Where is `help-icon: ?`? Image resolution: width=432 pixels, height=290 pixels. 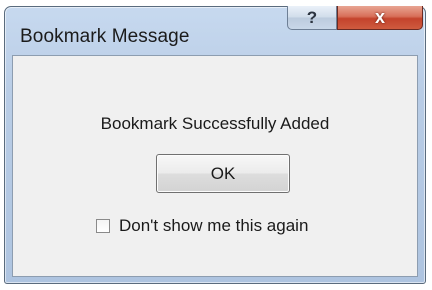 help-icon: ? is located at coordinates (312, 17).